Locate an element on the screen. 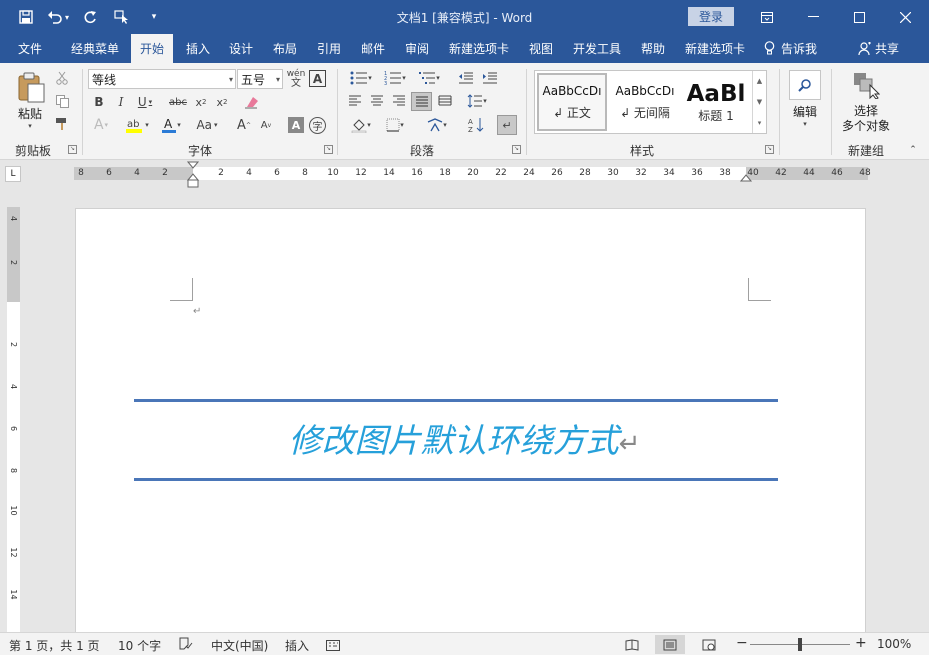 This screenshot has width=929, height=655. editing-dropdown-icon: ▾ is located at coordinates (805, 124).